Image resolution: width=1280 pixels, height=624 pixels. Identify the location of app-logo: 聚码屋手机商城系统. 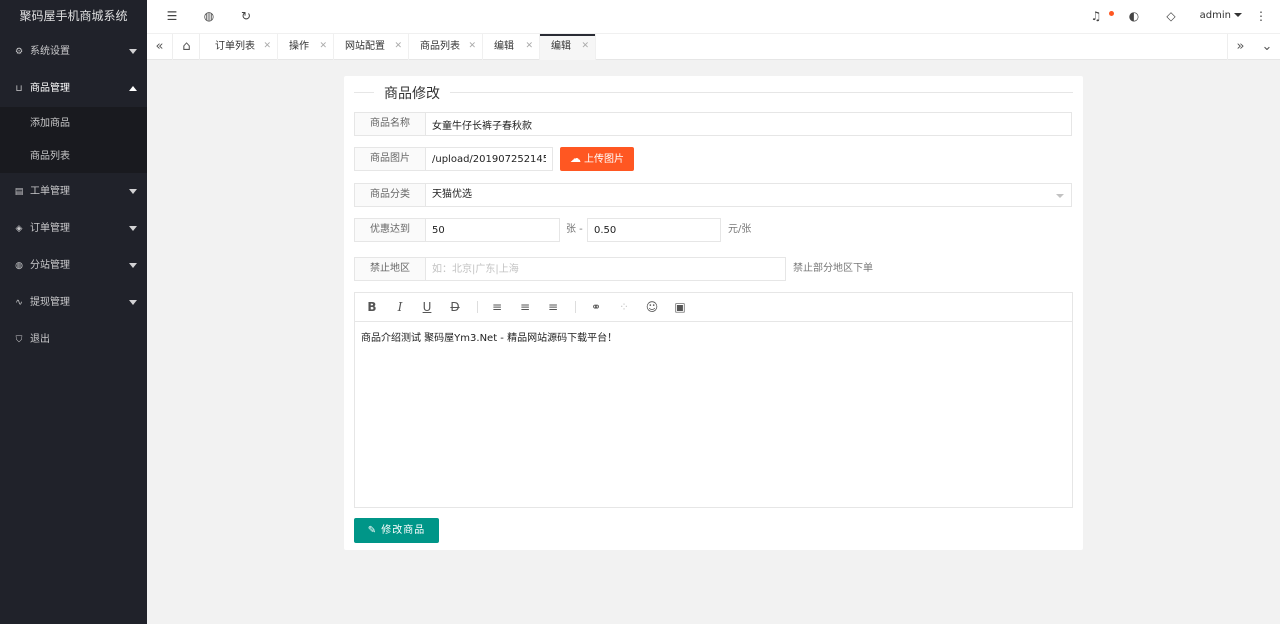
(73, 16).